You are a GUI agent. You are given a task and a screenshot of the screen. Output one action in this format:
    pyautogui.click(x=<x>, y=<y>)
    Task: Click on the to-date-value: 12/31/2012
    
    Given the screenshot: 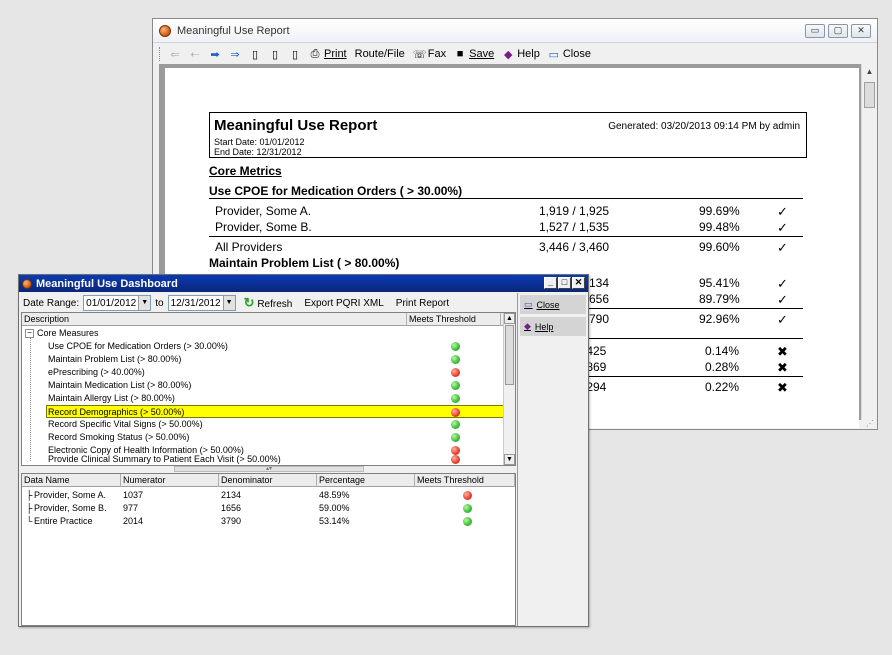 What is the action you would take?
    pyautogui.click(x=195, y=303)
    